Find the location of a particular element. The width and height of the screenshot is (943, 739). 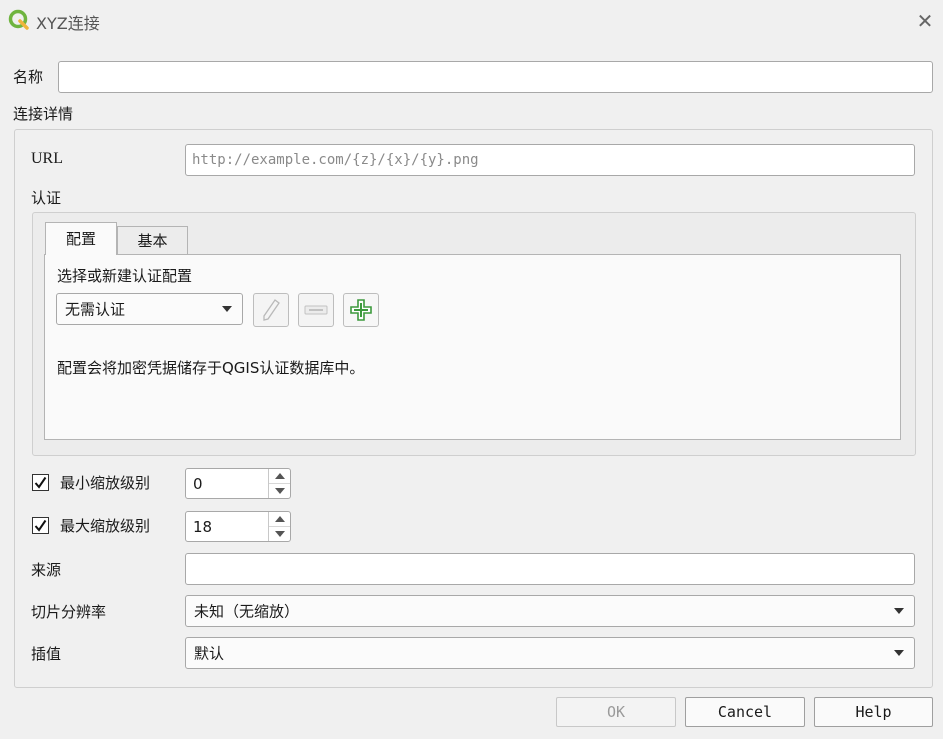

auth-label: 认证 is located at coordinates (46, 198).